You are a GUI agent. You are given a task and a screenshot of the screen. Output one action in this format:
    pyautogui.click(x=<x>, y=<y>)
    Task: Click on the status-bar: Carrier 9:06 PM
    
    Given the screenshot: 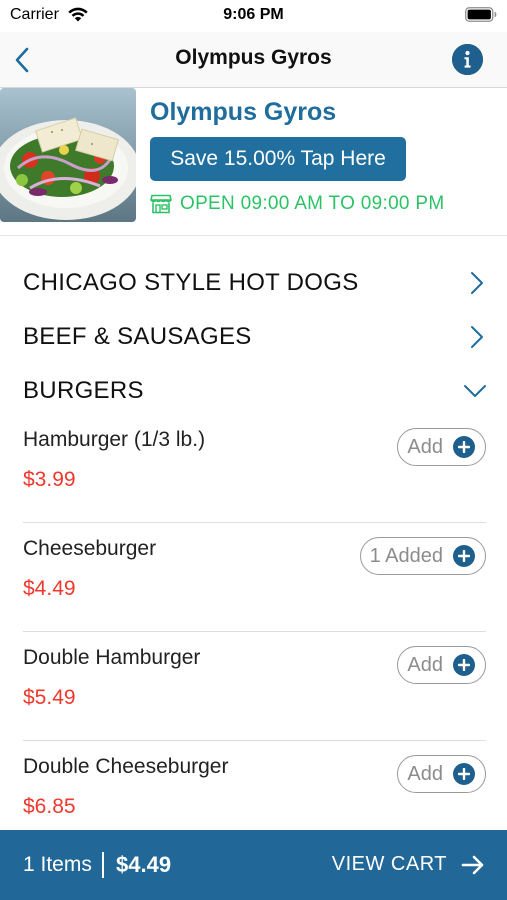 What is the action you would take?
    pyautogui.click(x=253, y=16)
    